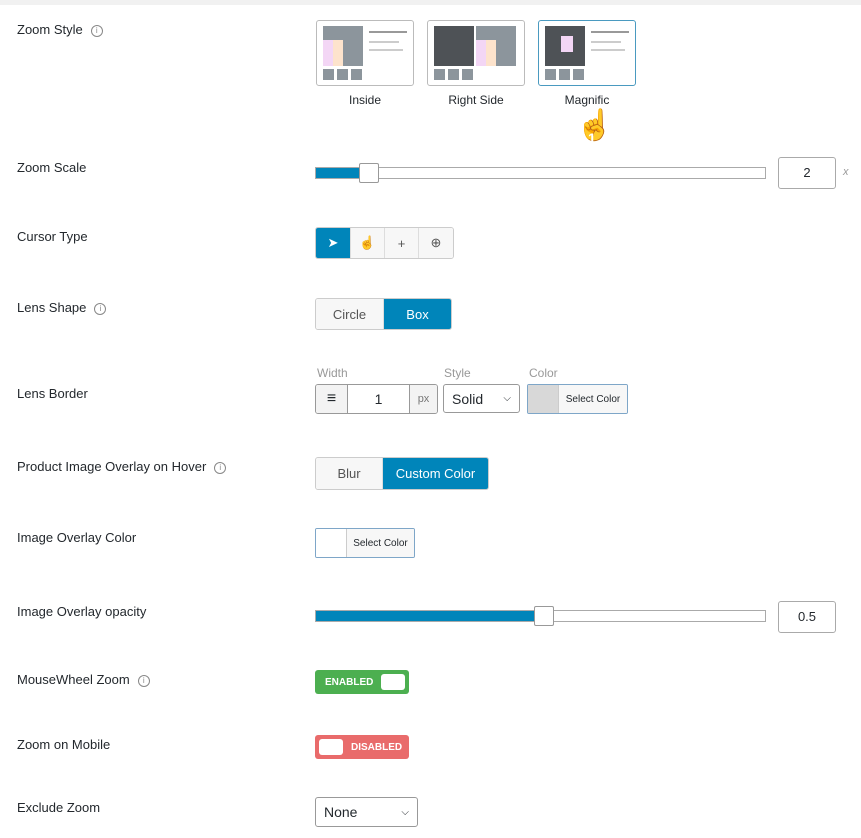 Image resolution: width=861 pixels, height=838 pixels. I want to click on border-width-input: 1, so click(378, 399).